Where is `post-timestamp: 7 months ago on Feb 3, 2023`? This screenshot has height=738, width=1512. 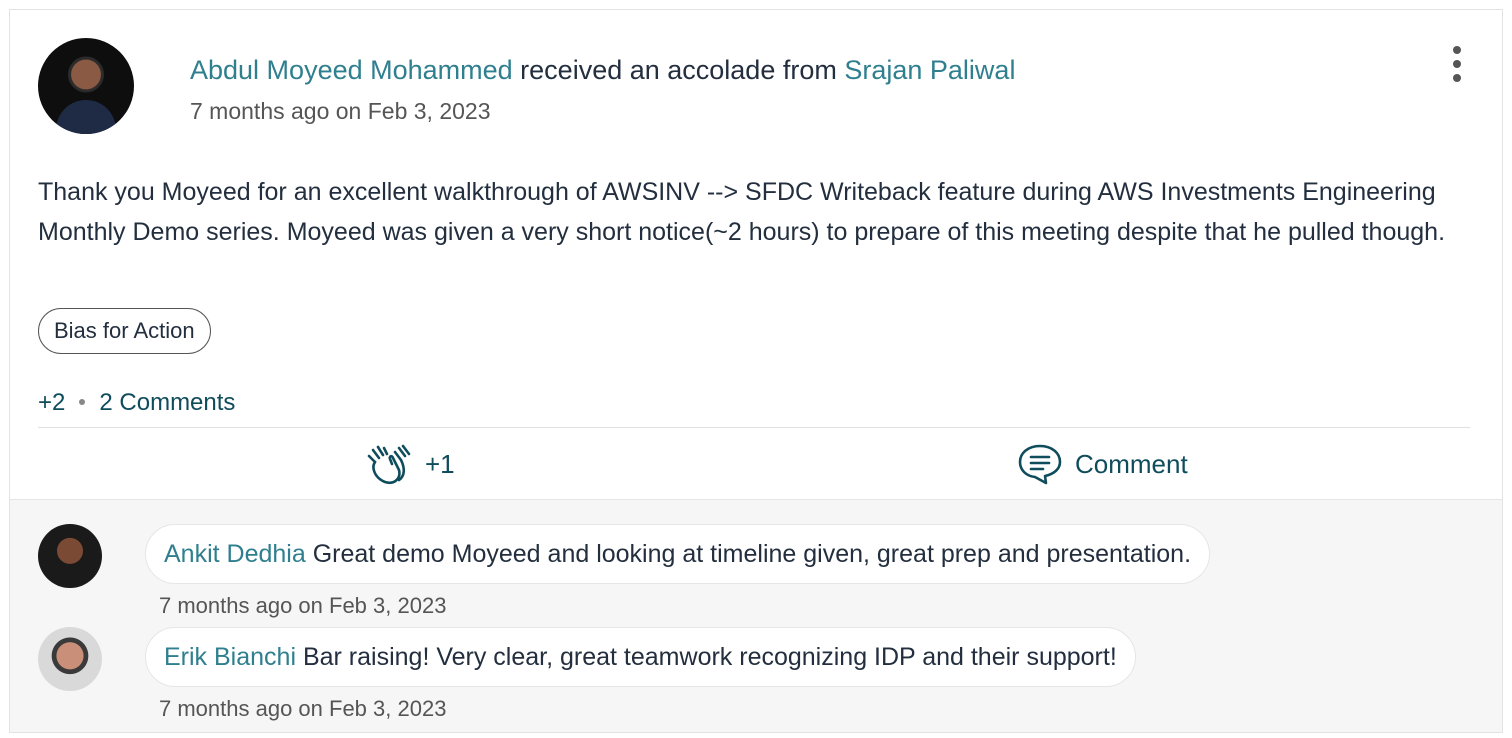 post-timestamp: 7 months ago on Feb 3, 2023 is located at coordinates (340, 111).